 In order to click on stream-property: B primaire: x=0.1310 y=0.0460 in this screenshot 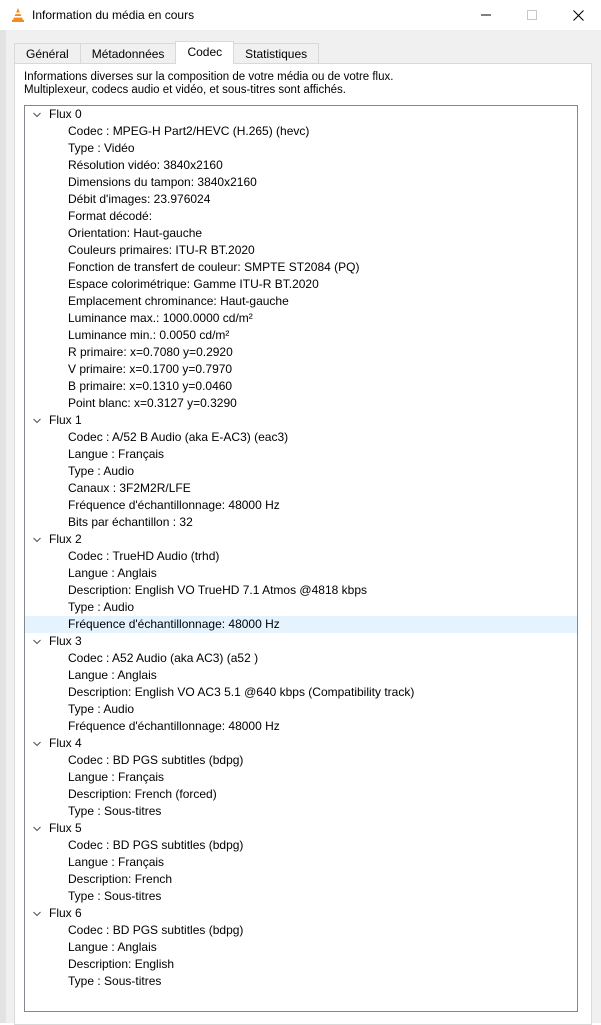, I will do `click(301, 386)`.